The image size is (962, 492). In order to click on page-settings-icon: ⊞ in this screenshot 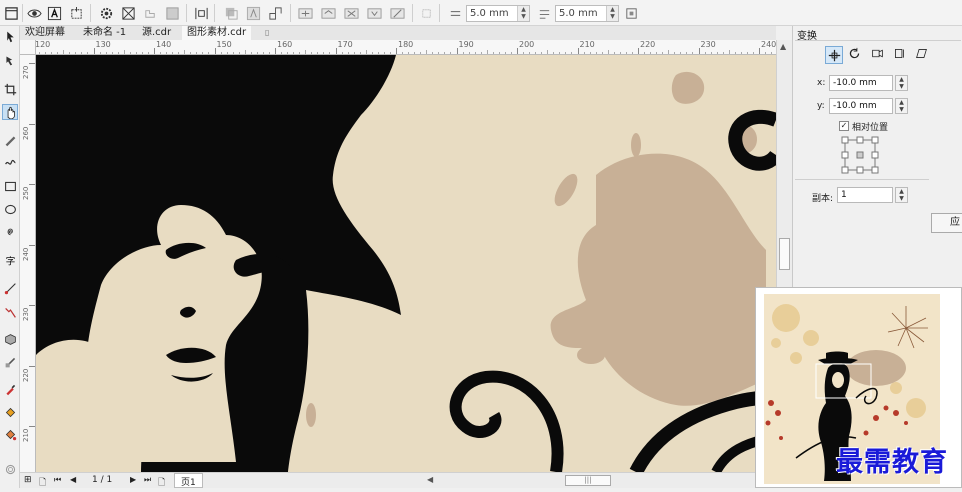, I will do `click(28, 480)`.